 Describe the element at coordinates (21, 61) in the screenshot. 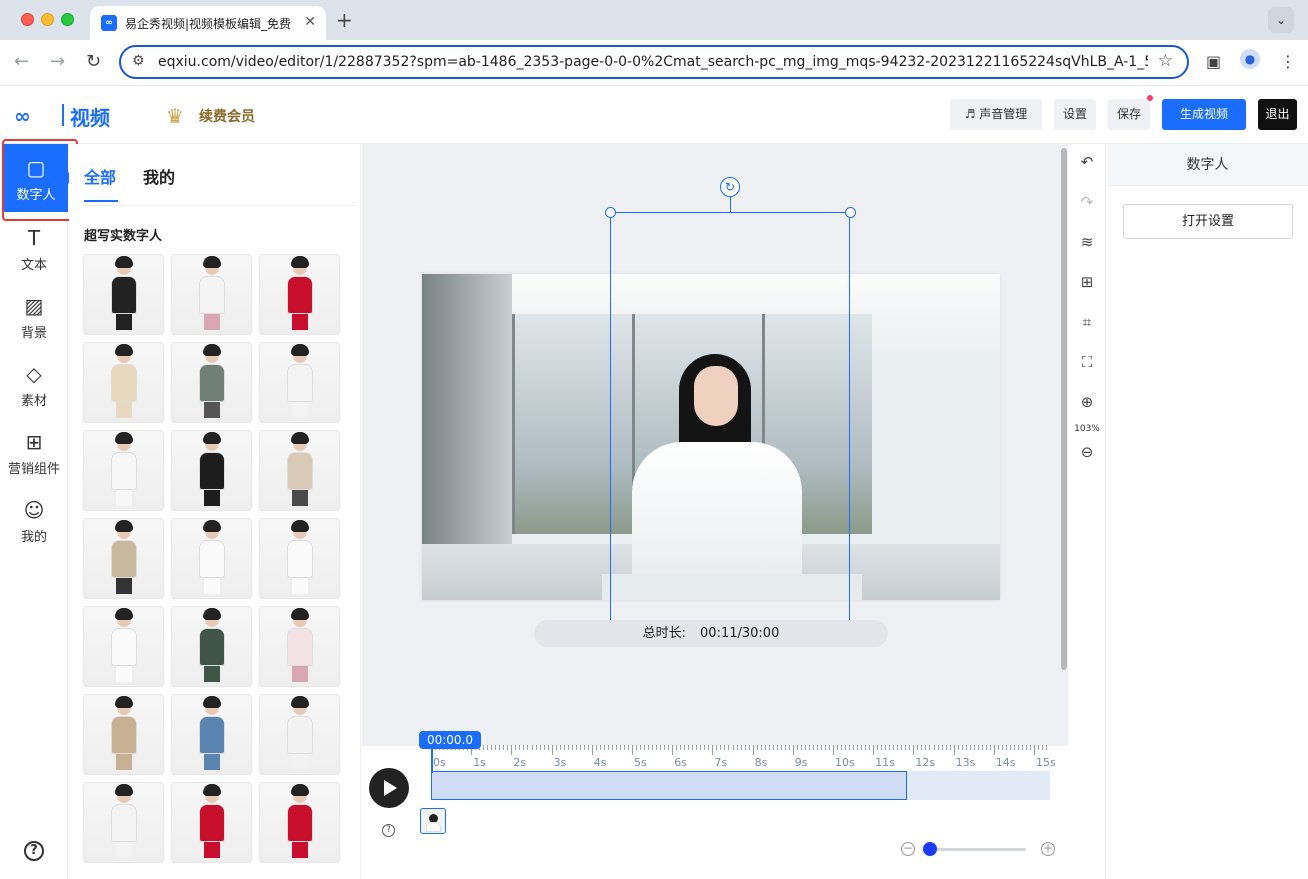

I see `back-arrow-icon: ←` at that location.